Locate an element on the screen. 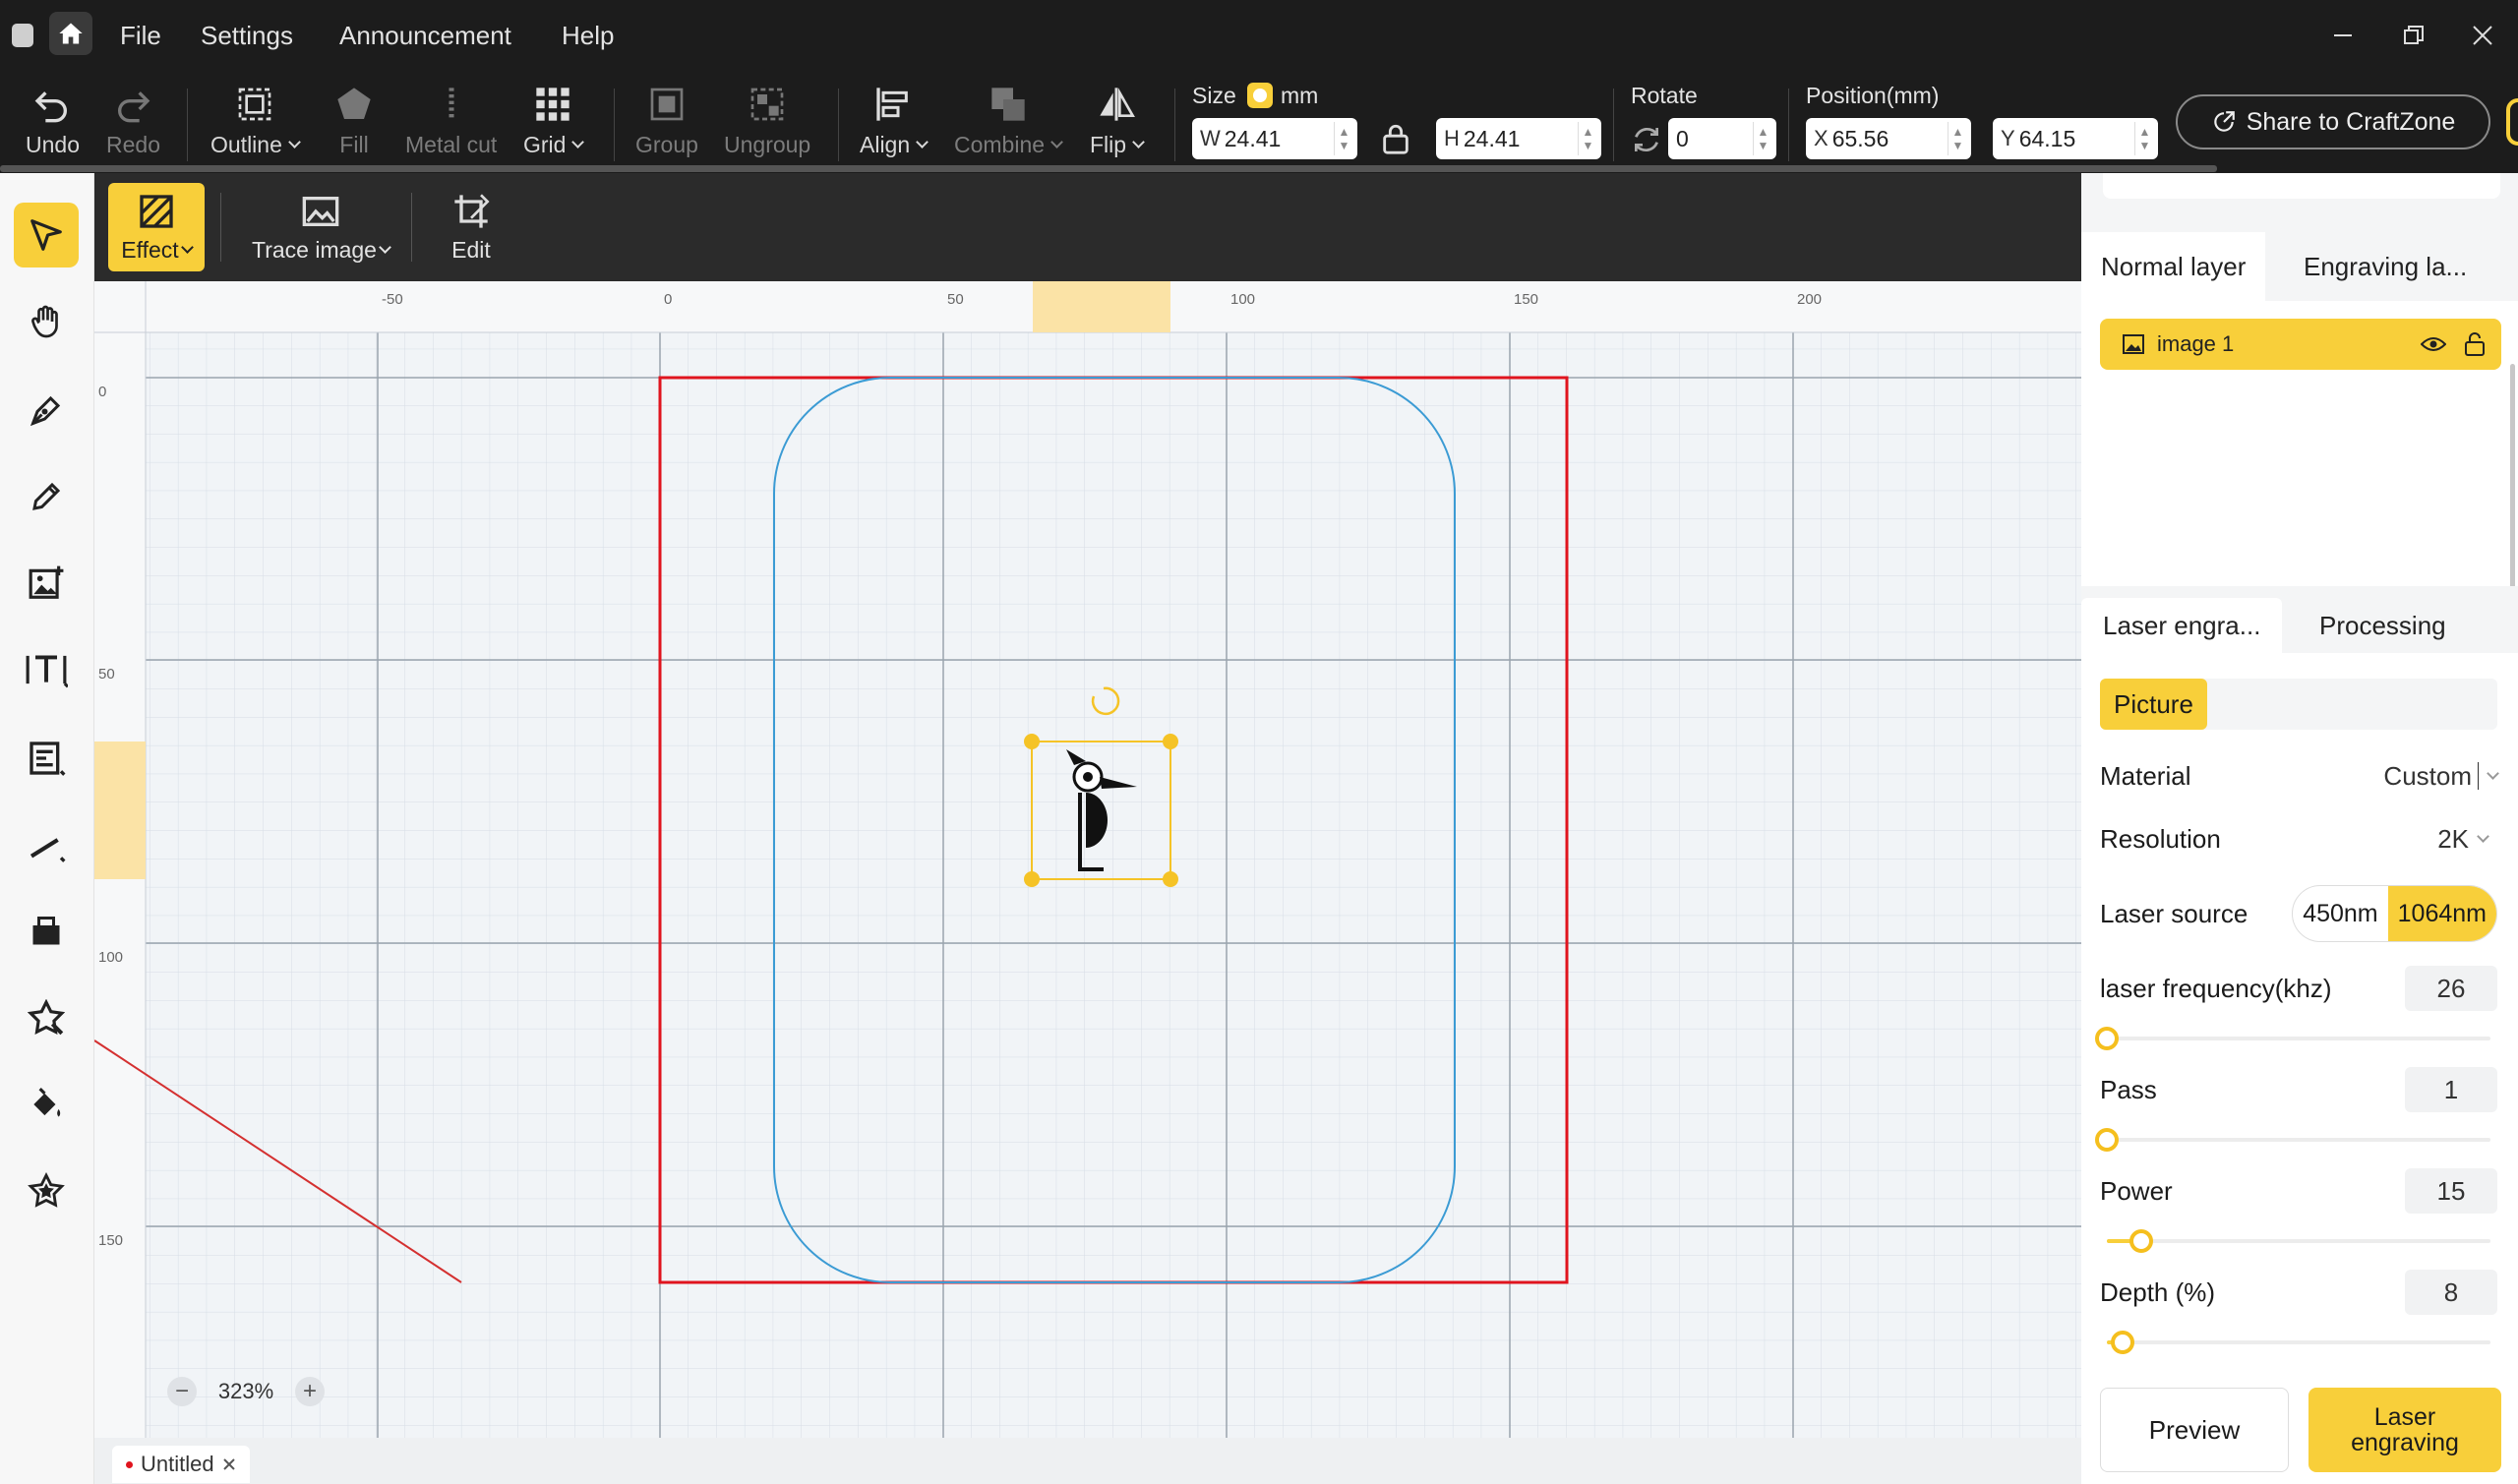 The image size is (2518, 1484). tab-processing: Processing is located at coordinates (2383, 626).